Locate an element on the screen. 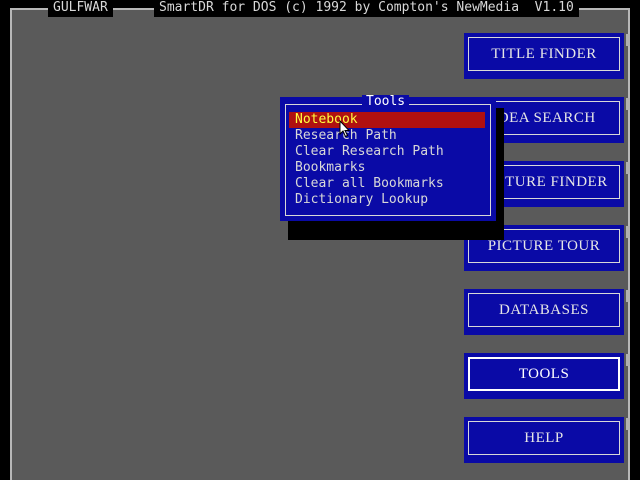 Image resolution: width=640 pixels, height=480 pixels. help-button: HELP is located at coordinates (544, 440).